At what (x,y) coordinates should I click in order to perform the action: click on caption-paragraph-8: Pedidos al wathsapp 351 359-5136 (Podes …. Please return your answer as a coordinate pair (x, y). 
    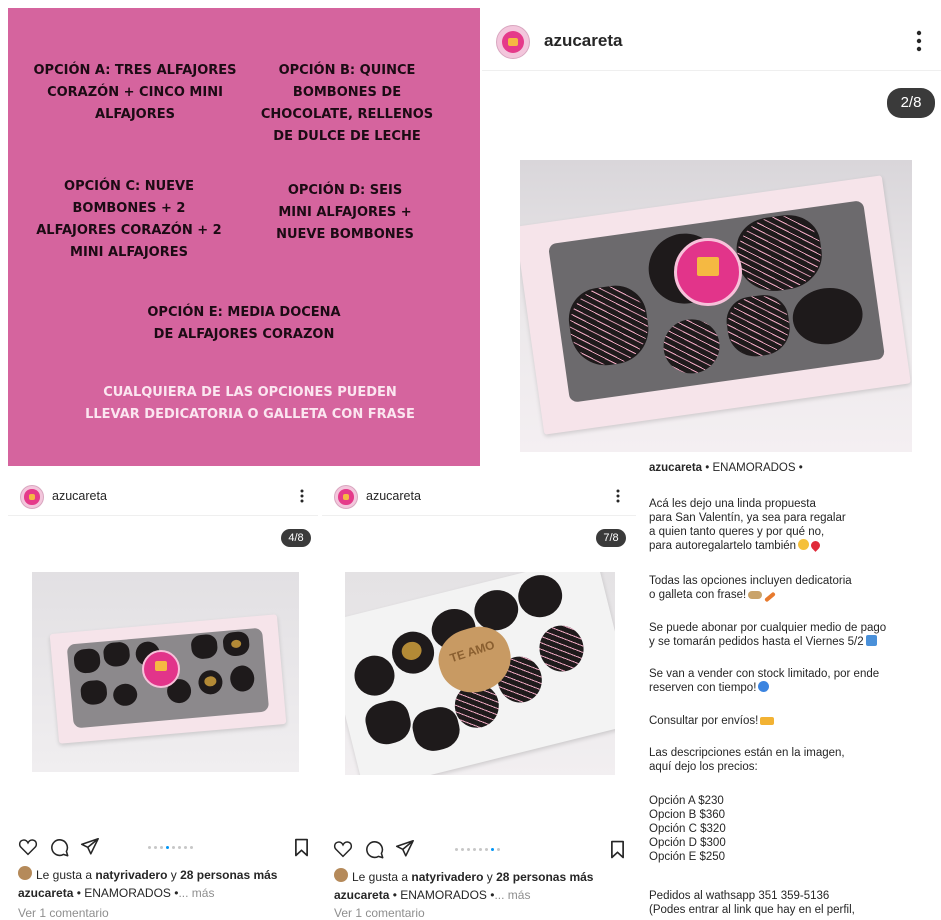
    Looking at the image, I should click on (752, 903).